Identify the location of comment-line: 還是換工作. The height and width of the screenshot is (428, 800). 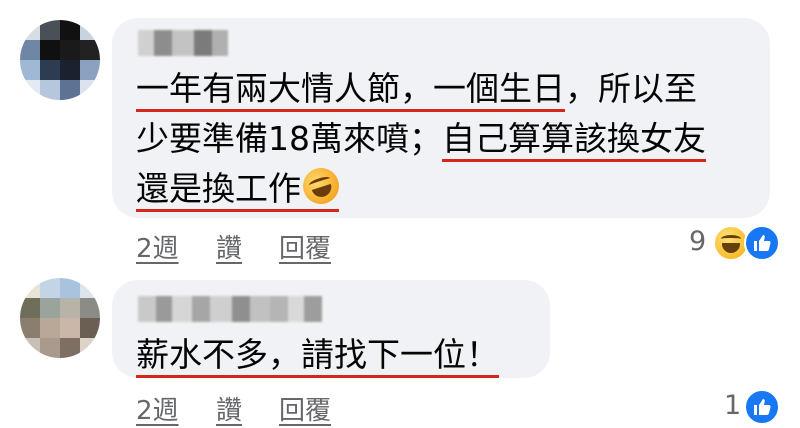
(421, 188).